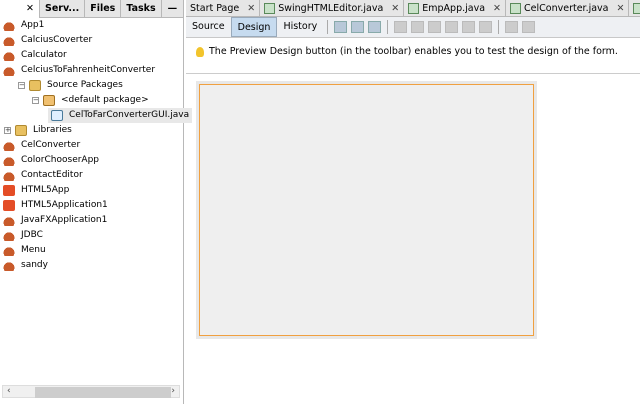 The height and width of the screenshot is (404, 640). What do you see at coordinates (103, 392) in the screenshot?
I see `scrollbar-thumb` at bounding box center [103, 392].